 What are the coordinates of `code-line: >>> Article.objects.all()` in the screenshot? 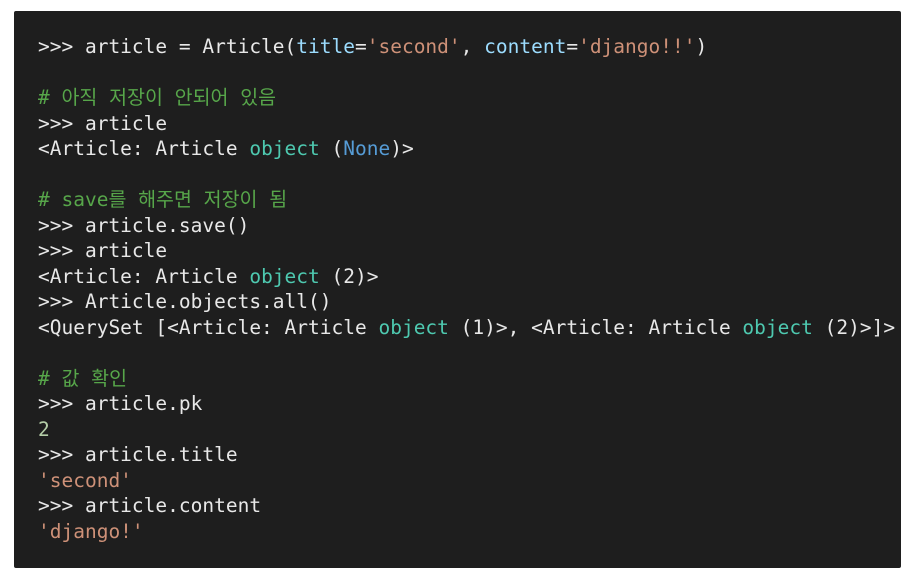 It's located at (469, 302).